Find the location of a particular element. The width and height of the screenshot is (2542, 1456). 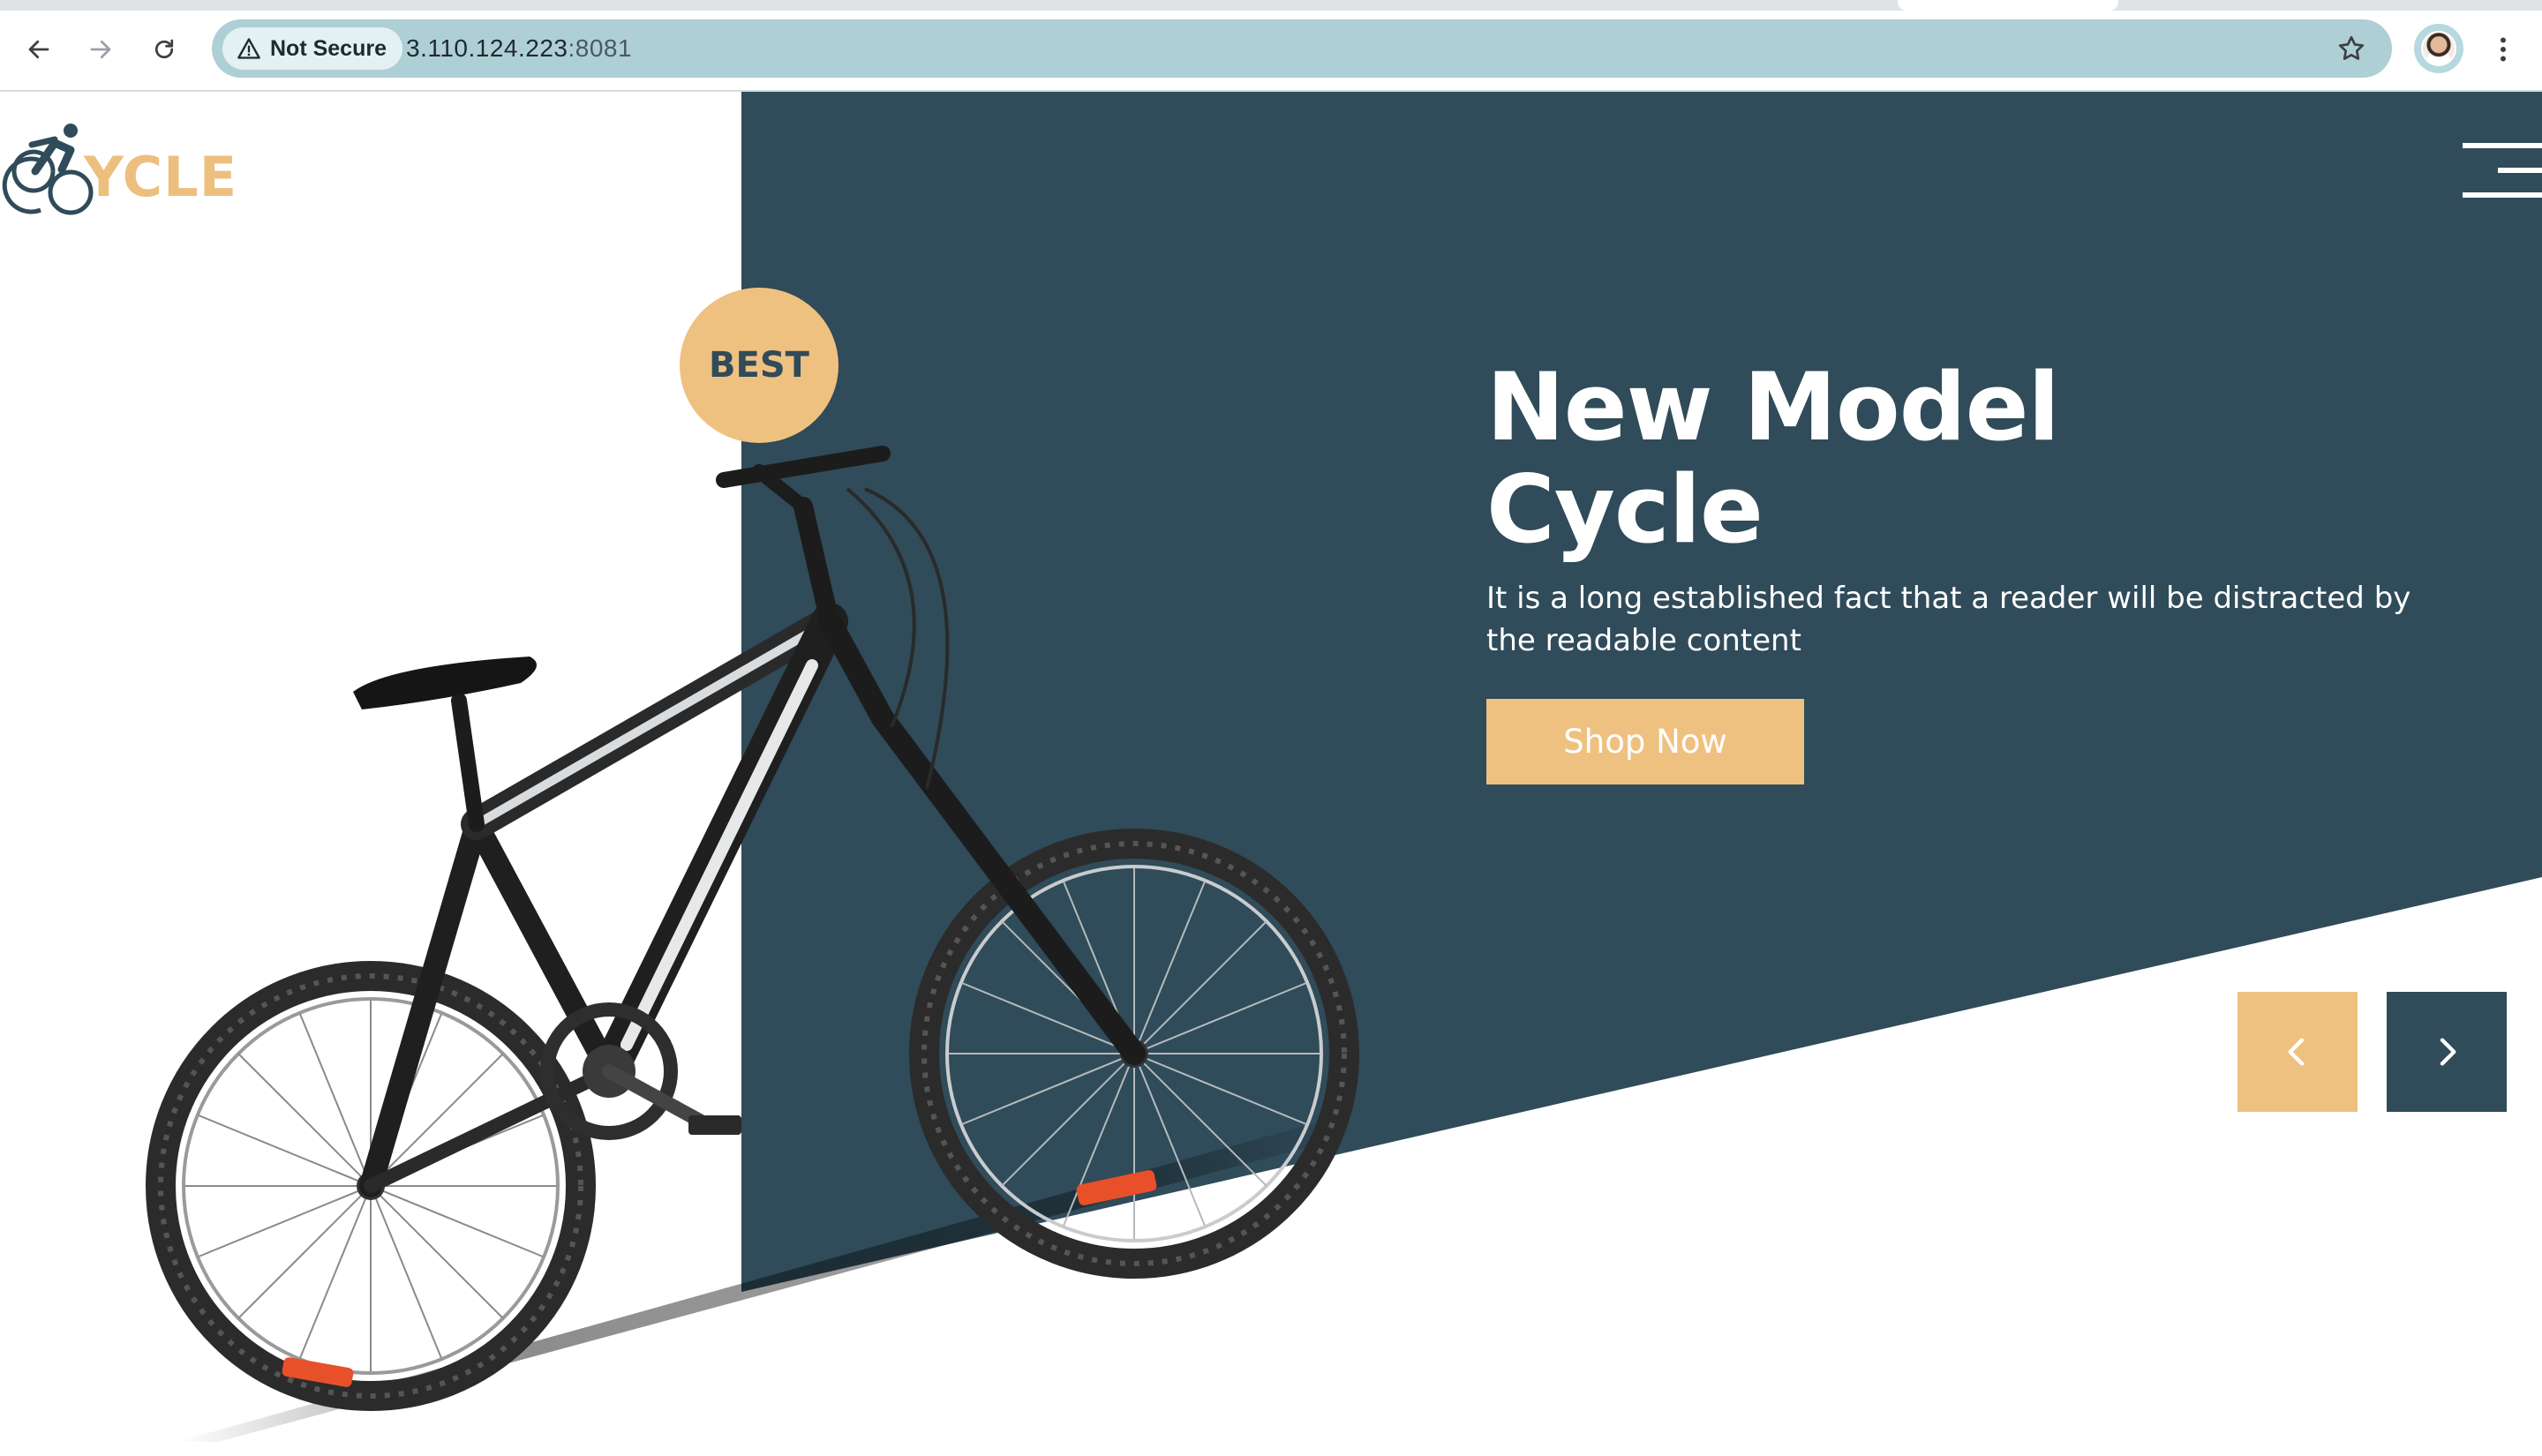

back-arrow-icon is located at coordinates (38, 49).